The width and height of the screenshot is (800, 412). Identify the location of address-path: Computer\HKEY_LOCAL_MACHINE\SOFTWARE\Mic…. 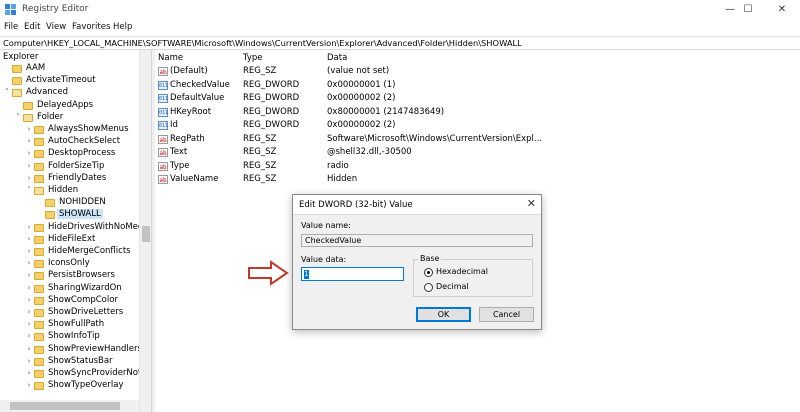
(262, 43).